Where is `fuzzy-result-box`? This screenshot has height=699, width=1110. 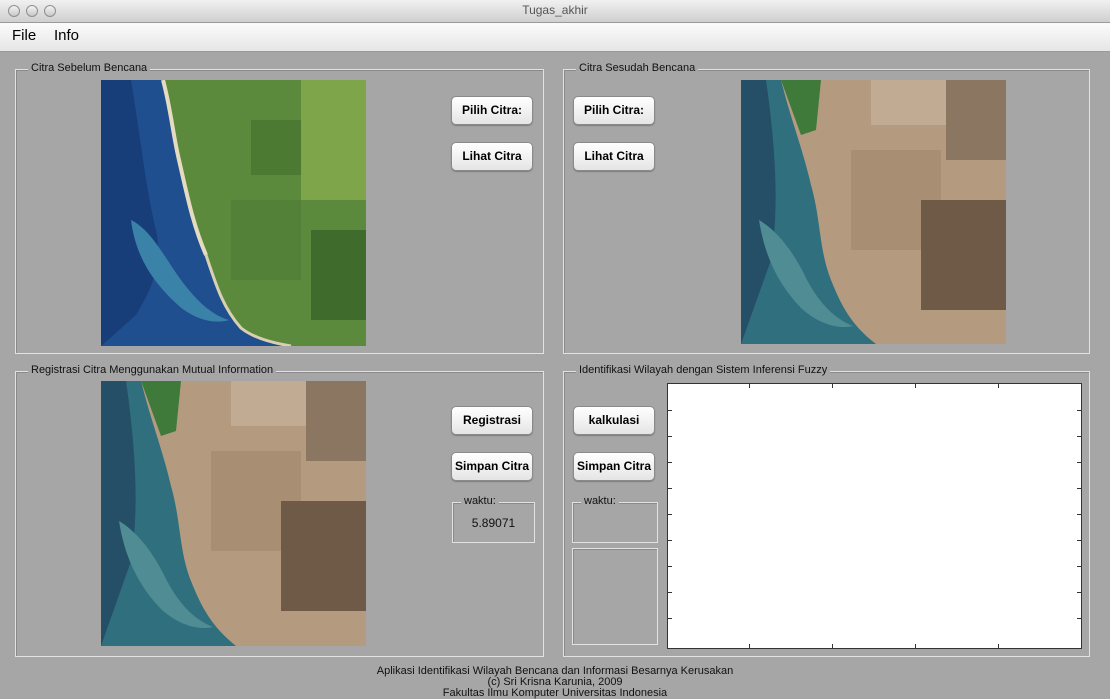 fuzzy-result-box is located at coordinates (615, 596).